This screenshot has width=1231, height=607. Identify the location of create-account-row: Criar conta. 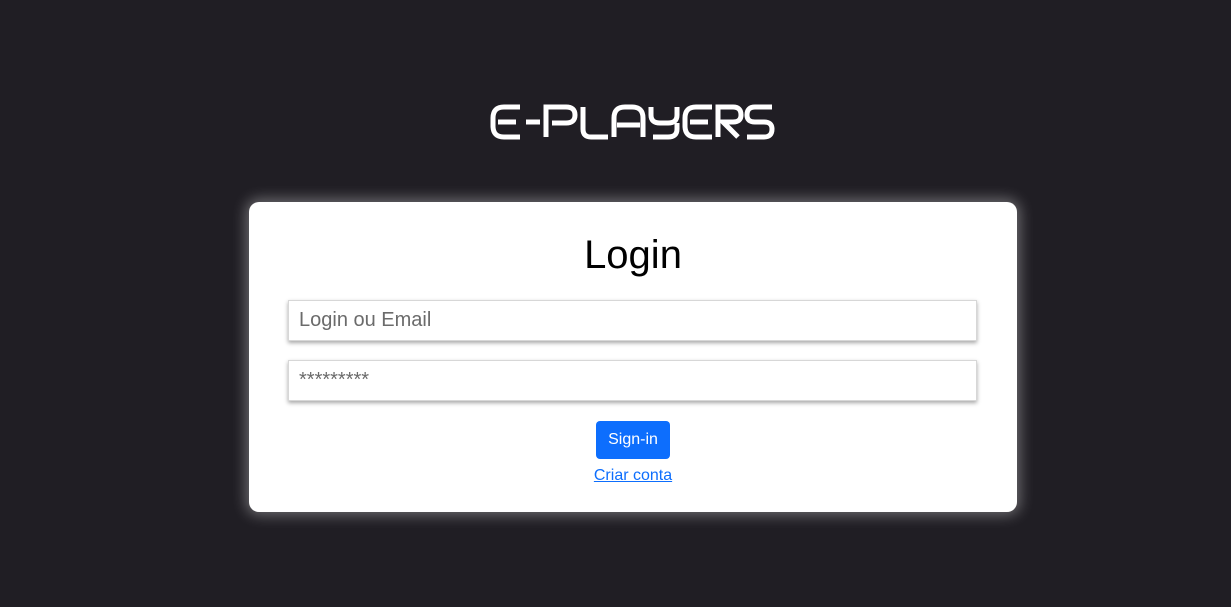
(633, 476).